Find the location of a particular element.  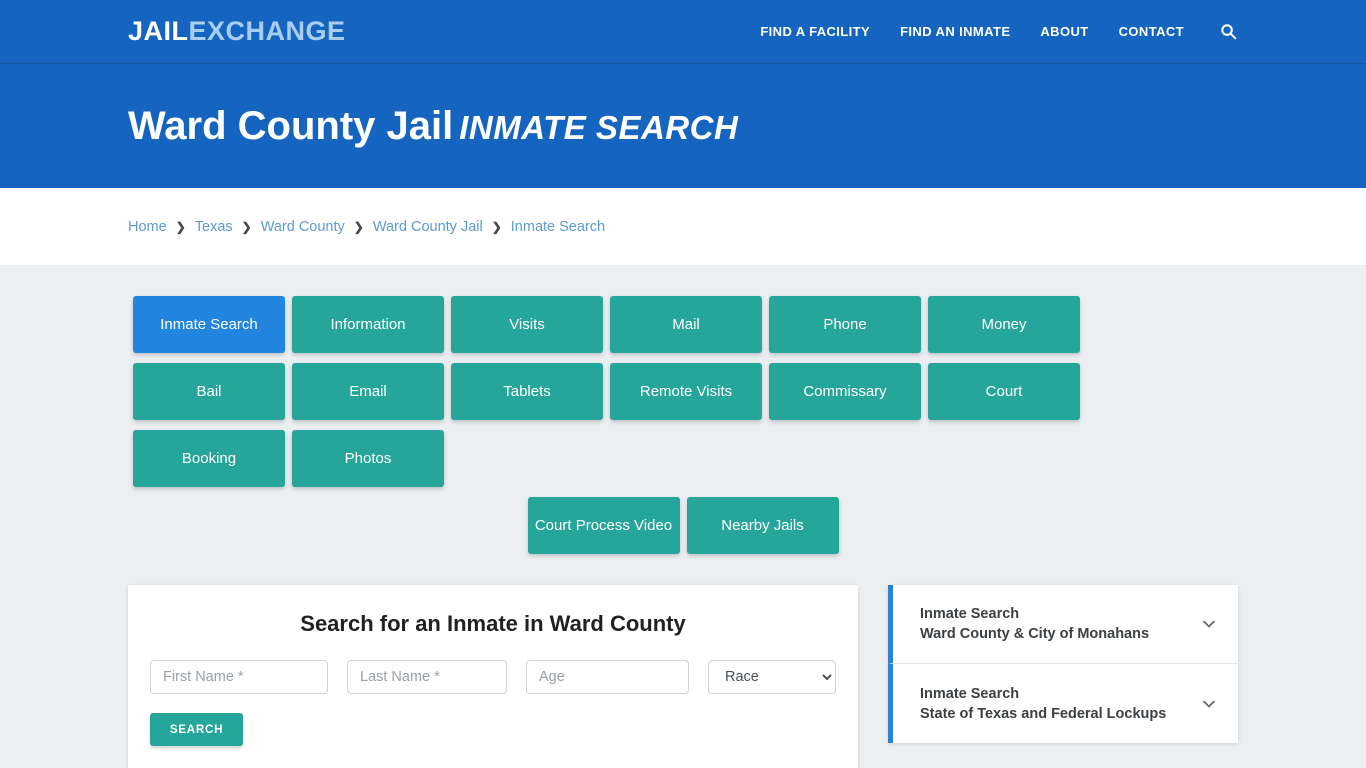

page-title-main: Ward County Jail is located at coordinates (291, 126).